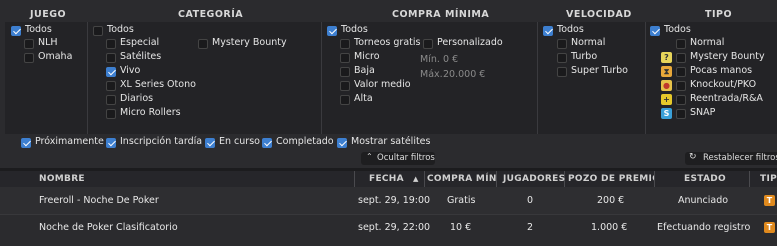 The width and height of the screenshot is (777, 246). What do you see at coordinates (391, 141) in the screenshot?
I see `estado-satelites-label: Mostrar satélites` at bounding box center [391, 141].